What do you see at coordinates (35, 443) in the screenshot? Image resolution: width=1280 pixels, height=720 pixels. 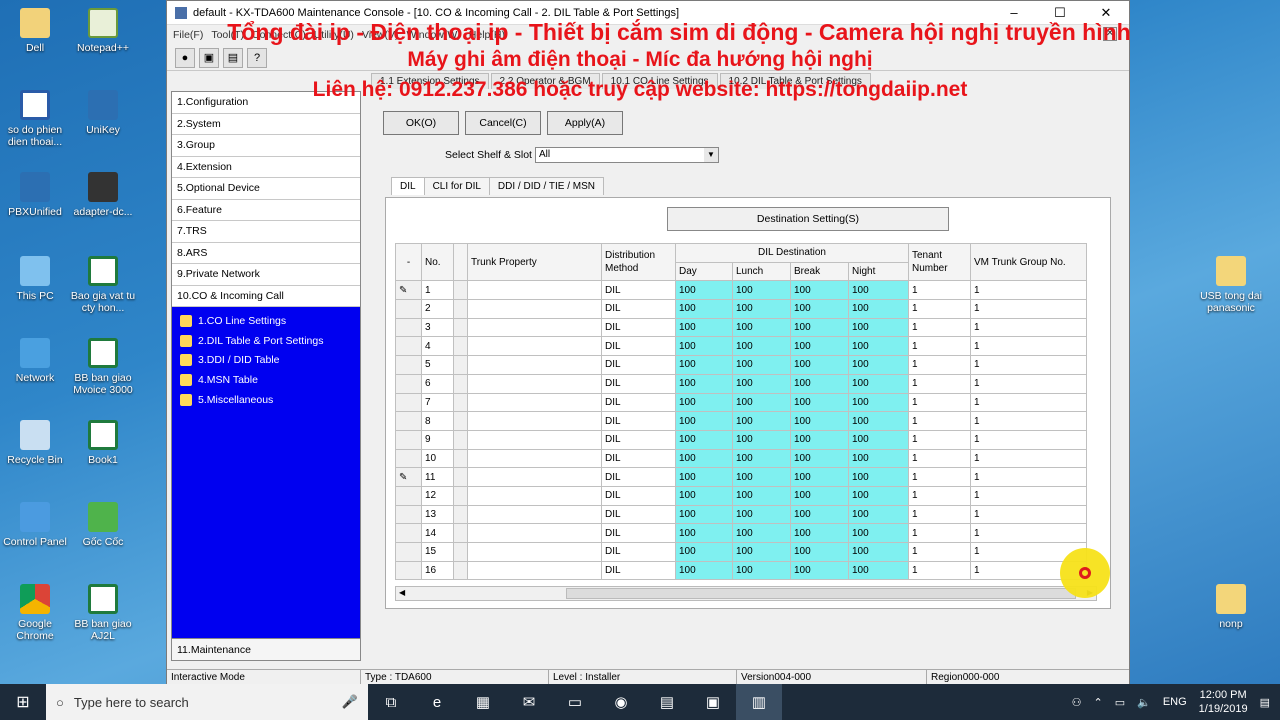 I see `desktop-icon: Recycle Bin` at bounding box center [35, 443].